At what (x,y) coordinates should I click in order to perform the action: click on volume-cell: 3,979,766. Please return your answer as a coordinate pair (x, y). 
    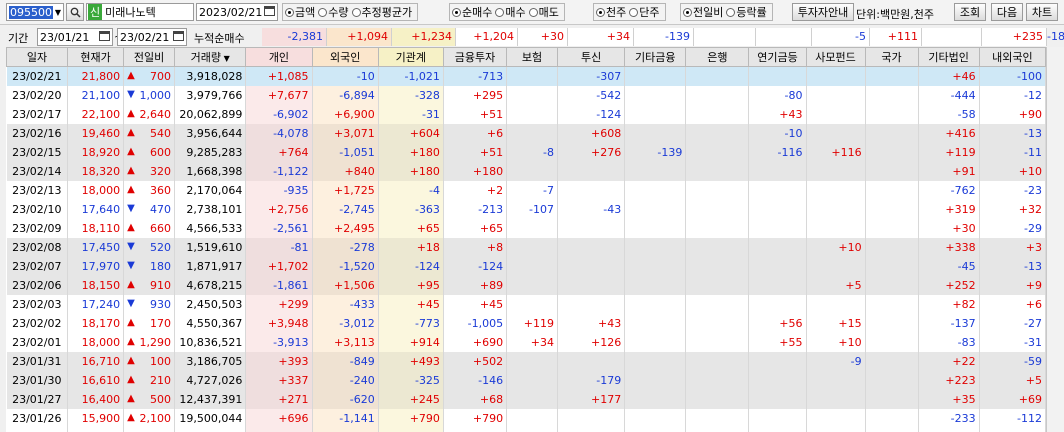
    Looking at the image, I should click on (210, 95).